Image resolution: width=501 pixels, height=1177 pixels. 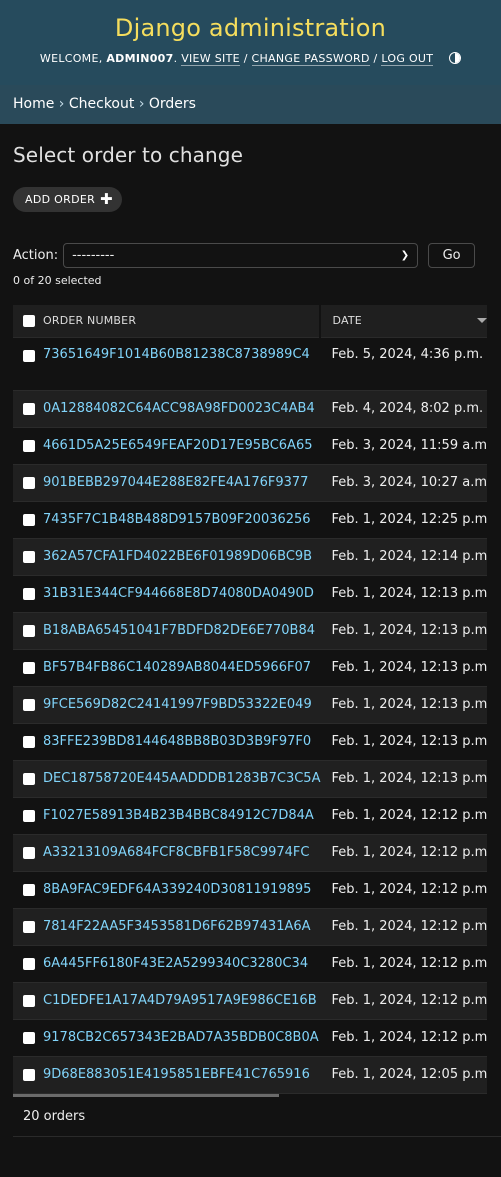 I want to click on theme-toggle-icon, so click(x=455, y=58).